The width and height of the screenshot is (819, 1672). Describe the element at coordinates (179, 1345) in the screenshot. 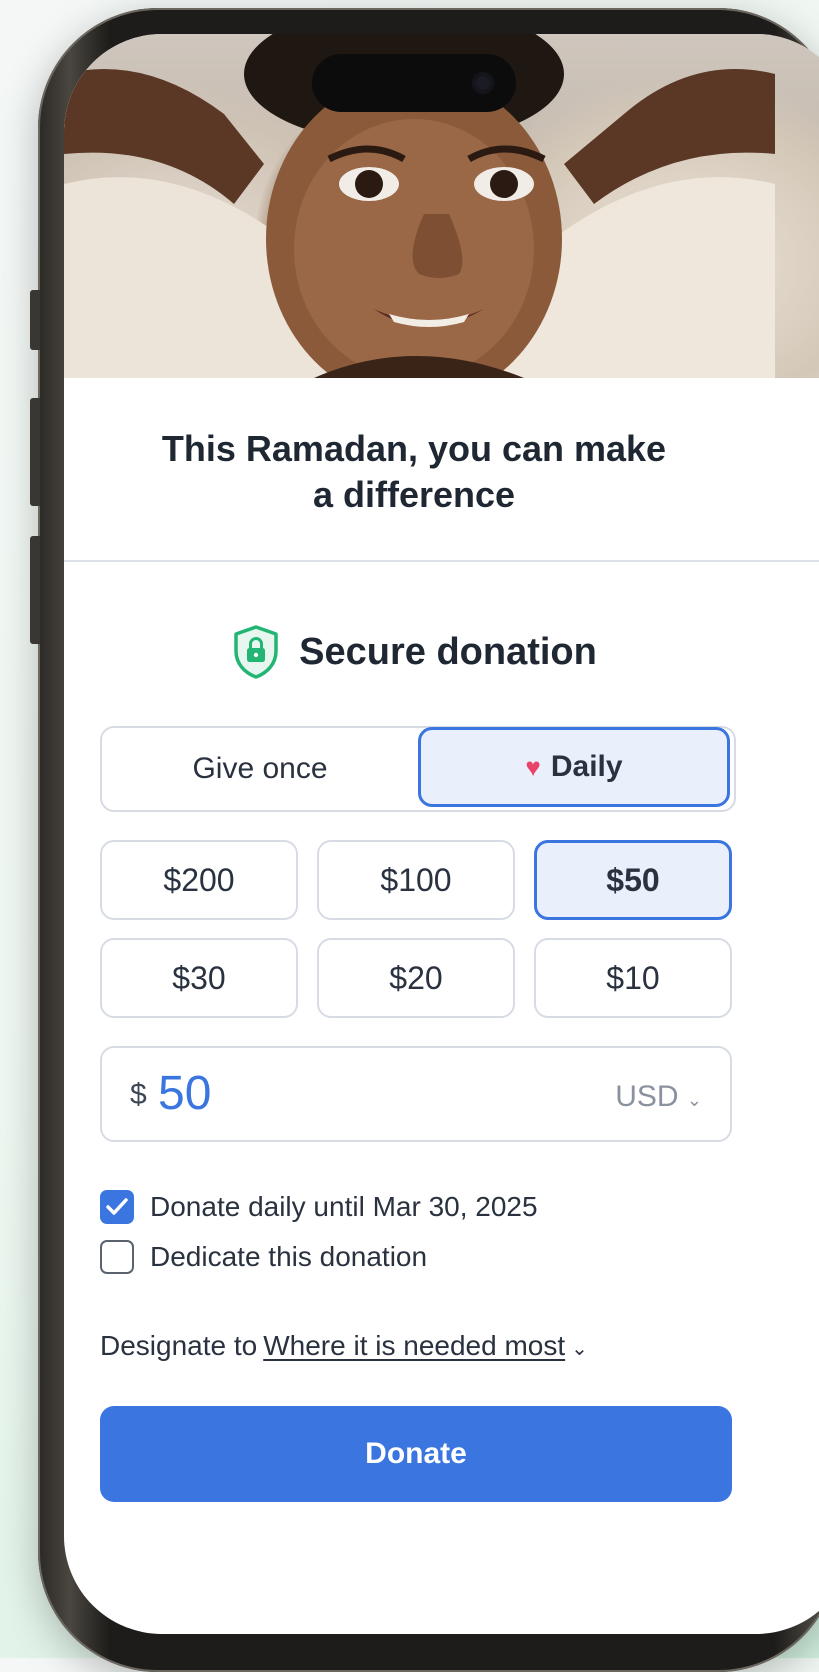

I see `designate-prefix: Designate to` at that location.